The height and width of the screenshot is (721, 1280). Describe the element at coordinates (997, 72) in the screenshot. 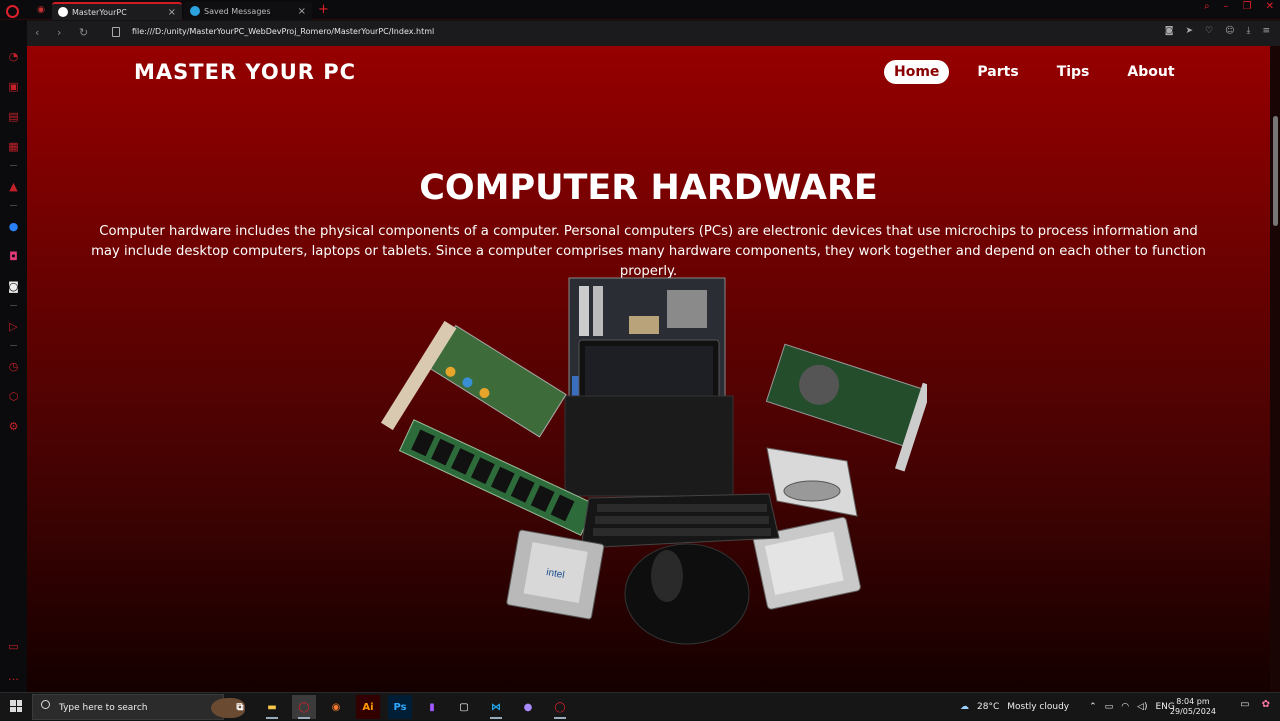

I see `nav-parts: Parts` at that location.